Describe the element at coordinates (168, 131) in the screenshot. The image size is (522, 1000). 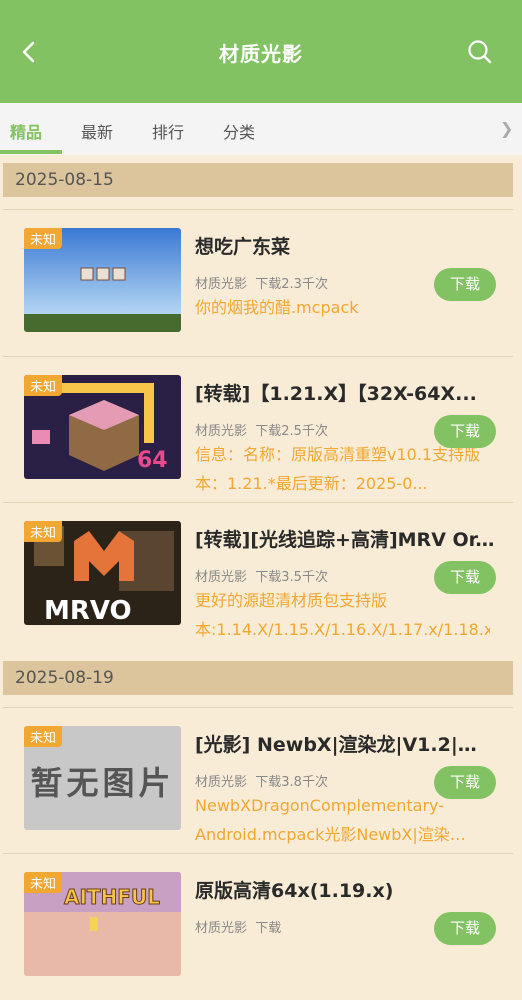
I see `tab-ranking: 排行` at that location.